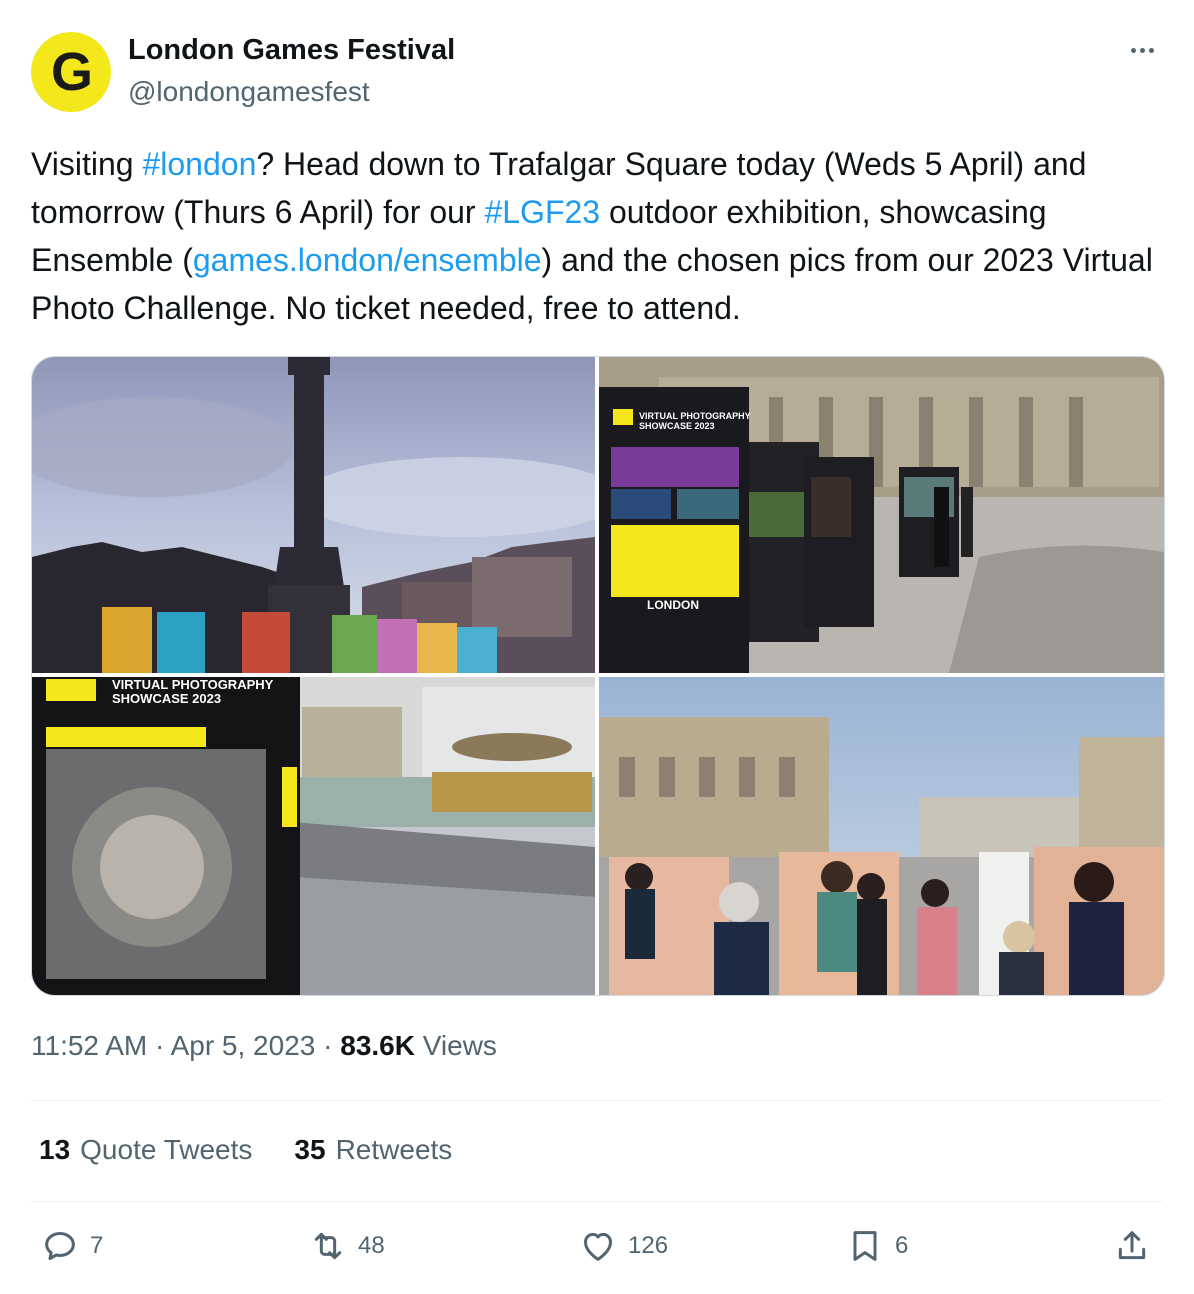  What do you see at coordinates (865, 1246) in the screenshot?
I see `bookmark-icon` at bounding box center [865, 1246].